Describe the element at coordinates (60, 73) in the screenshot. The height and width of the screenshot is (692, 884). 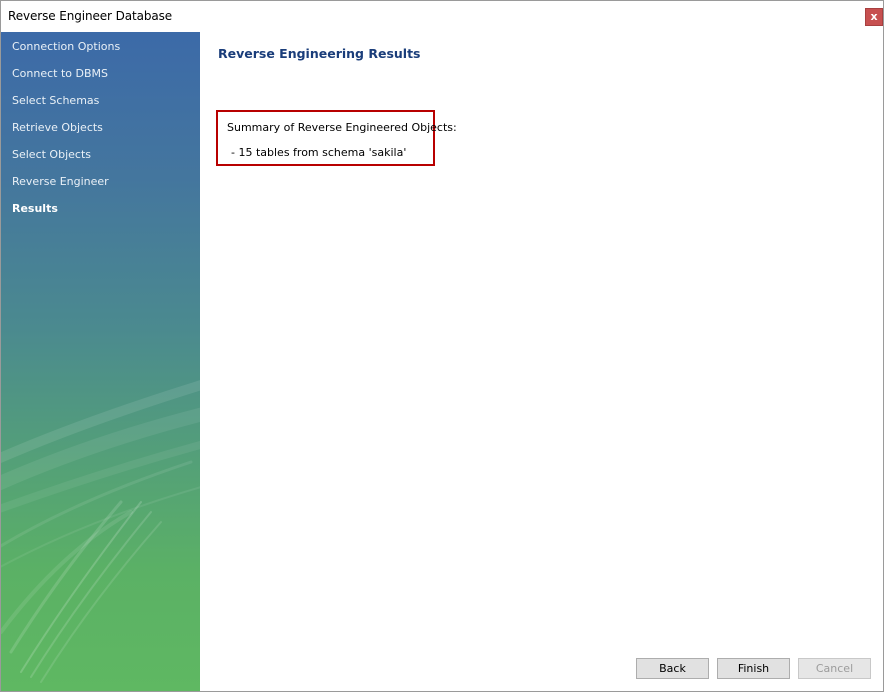
I see `sidebar-step-connect-to-dbms: Connect to DBMS` at that location.